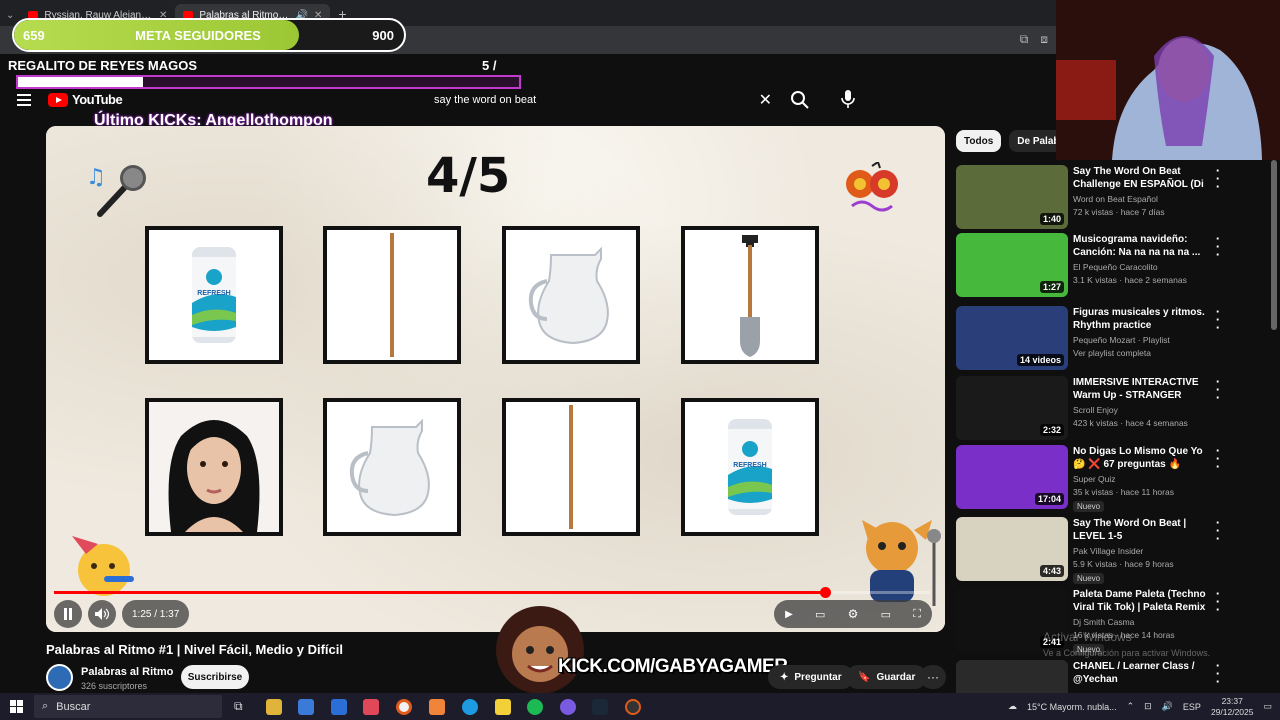 The width and height of the screenshot is (1280, 720). Describe the element at coordinates (404, 707) in the screenshot. I see `chrome-icon` at that location.